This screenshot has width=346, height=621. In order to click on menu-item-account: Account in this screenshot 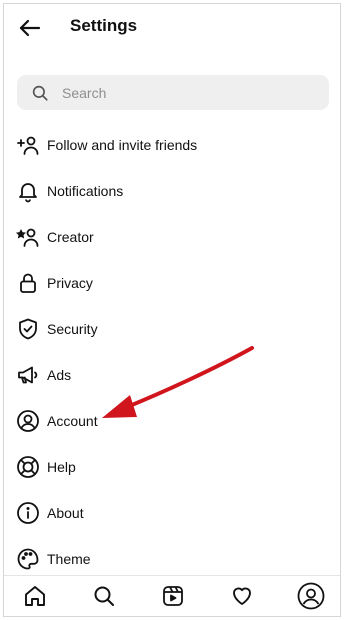, I will do `click(172, 421)`.